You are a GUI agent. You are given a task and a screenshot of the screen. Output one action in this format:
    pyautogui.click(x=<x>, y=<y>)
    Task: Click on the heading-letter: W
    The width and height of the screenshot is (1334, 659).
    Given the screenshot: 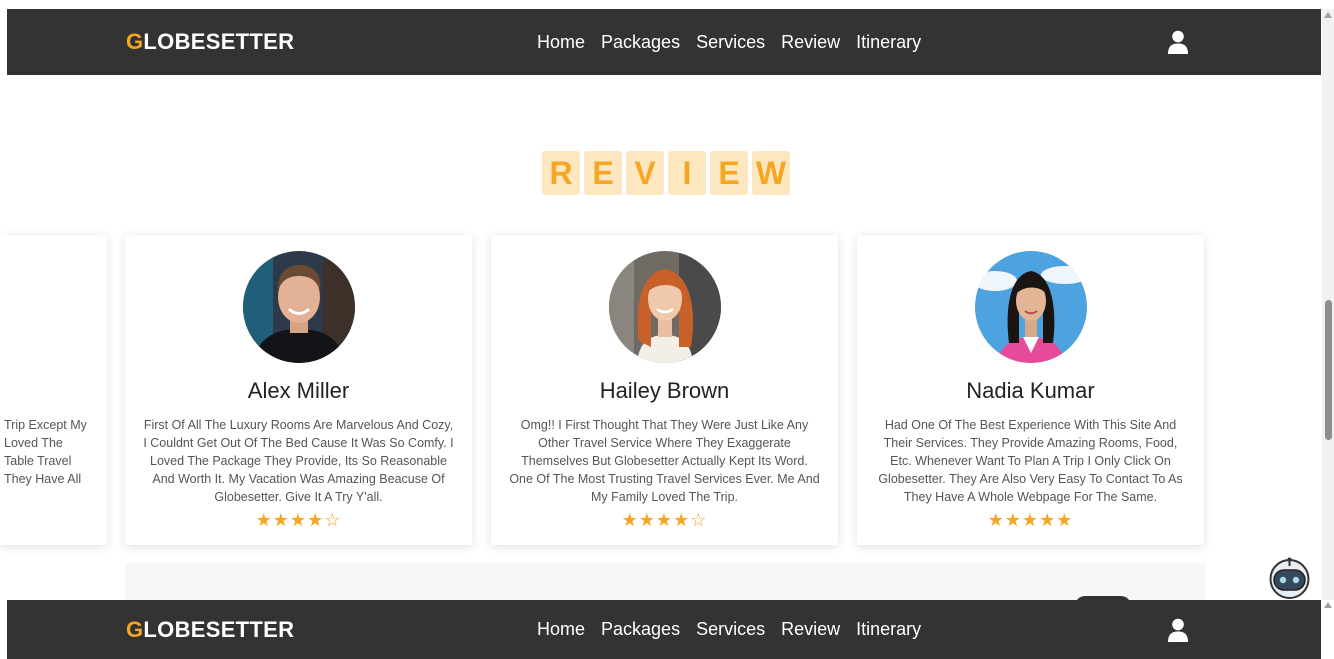 What is the action you would take?
    pyautogui.click(x=771, y=173)
    